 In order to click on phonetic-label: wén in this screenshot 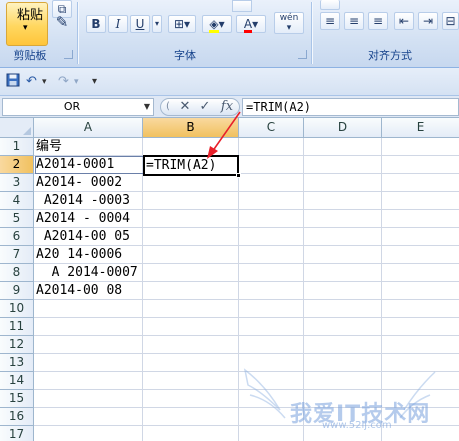, I will do `click(289, 18)`.